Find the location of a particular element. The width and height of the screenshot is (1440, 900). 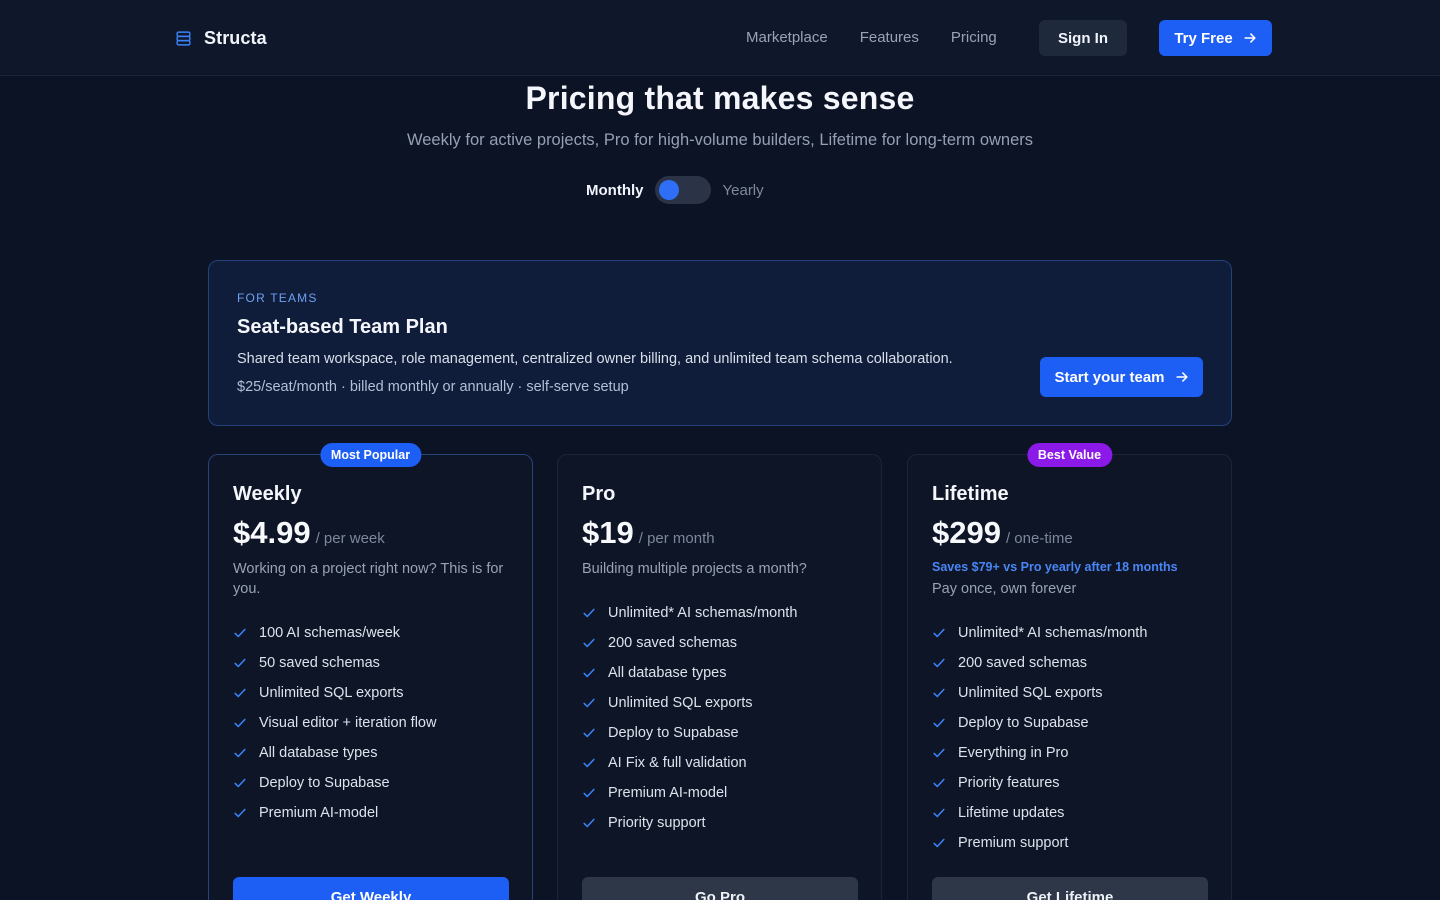

feature-item: AI Fix & full validation is located at coordinates (689, 763).